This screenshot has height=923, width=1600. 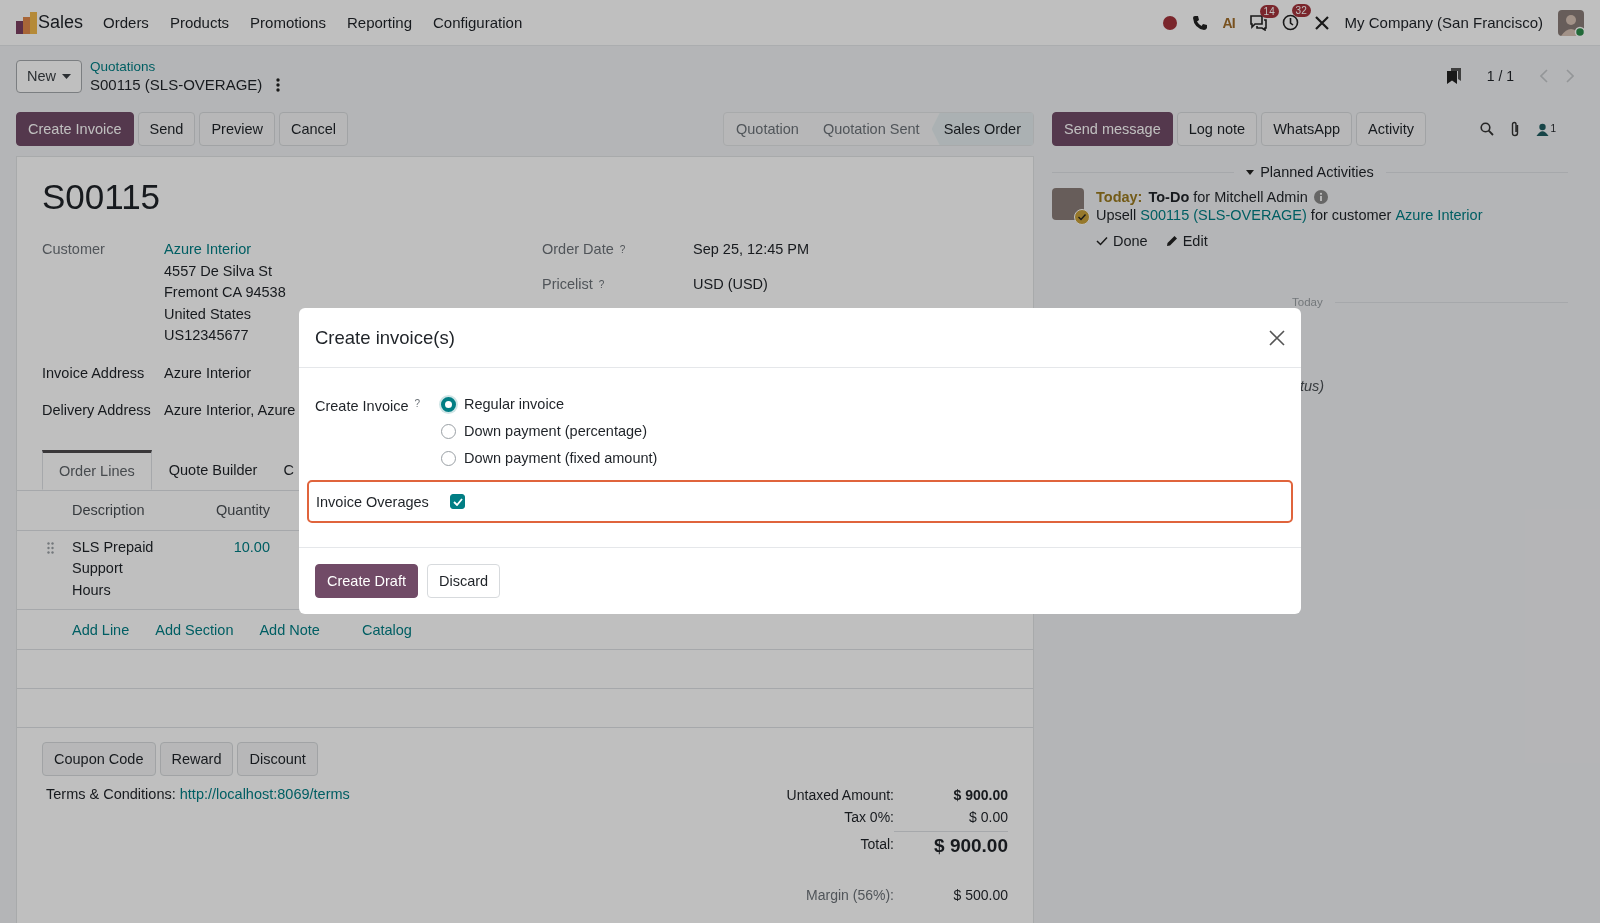 What do you see at coordinates (1169, 22) in the screenshot?
I see `record-icon` at bounding box center [1169, 22].